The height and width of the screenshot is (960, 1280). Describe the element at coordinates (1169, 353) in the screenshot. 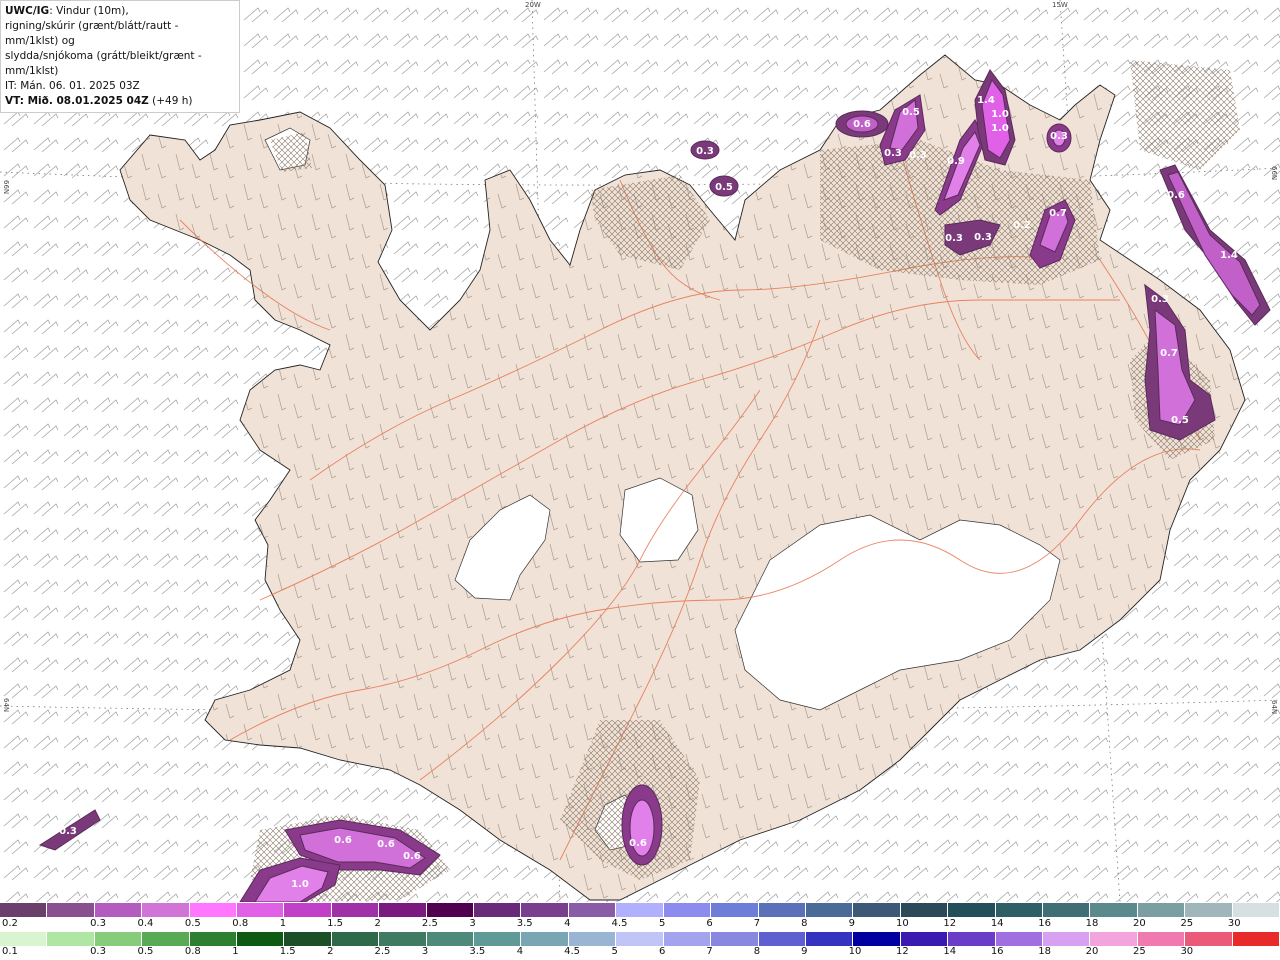

I see `precip-value: 0.7` at that location.